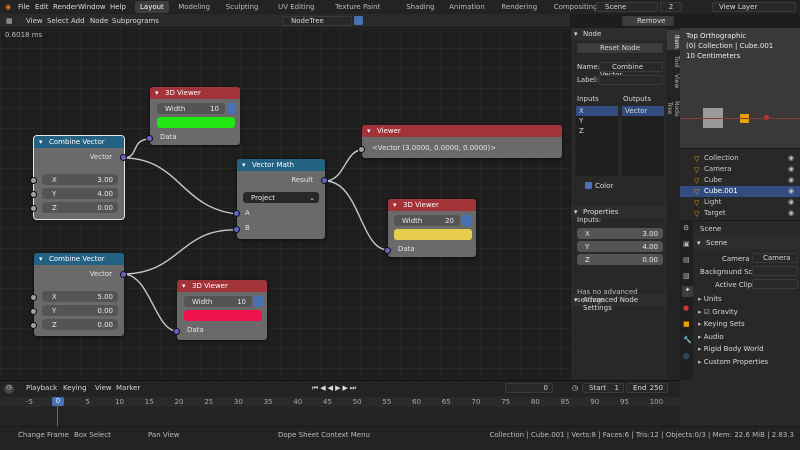 The width and height of the screenshot is (800, 450). I want to click on outliner-item-target: ▽ Target ◉, so click(740, 213).